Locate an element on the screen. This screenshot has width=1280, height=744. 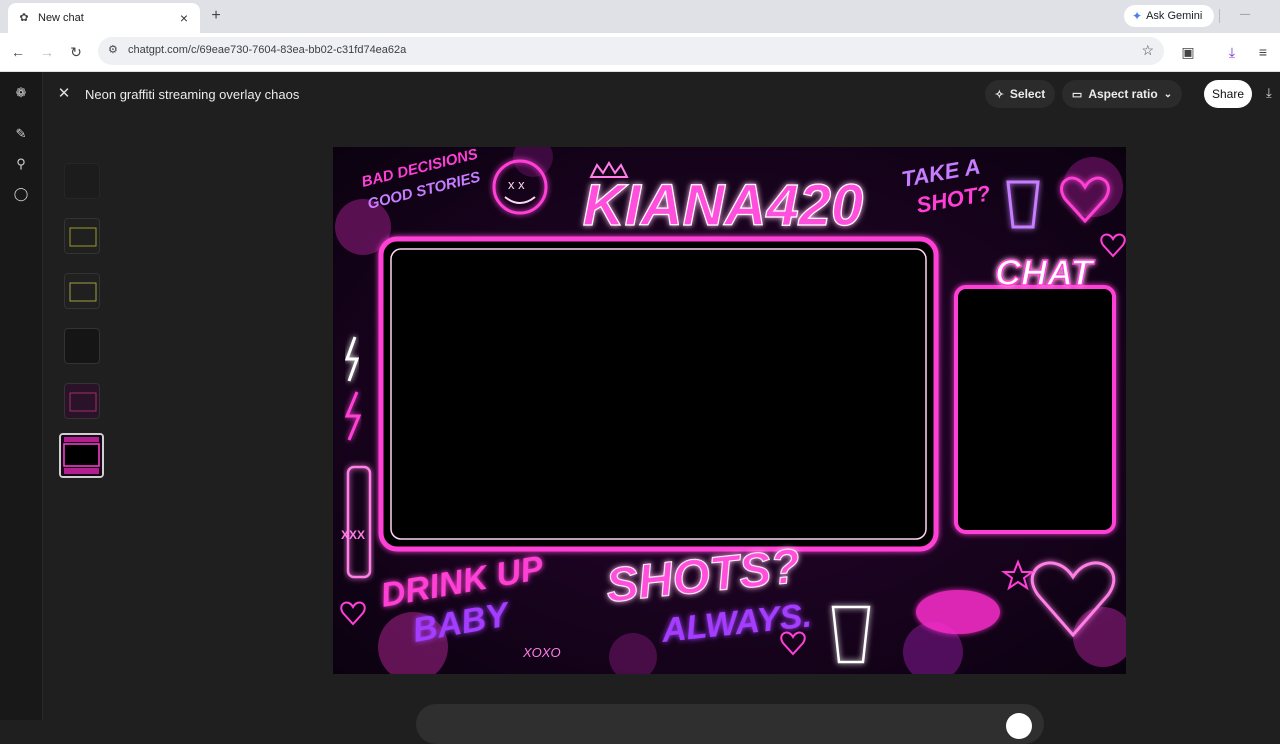
chat-bubble-icon: ◯ is located at coordinates (21, 194).